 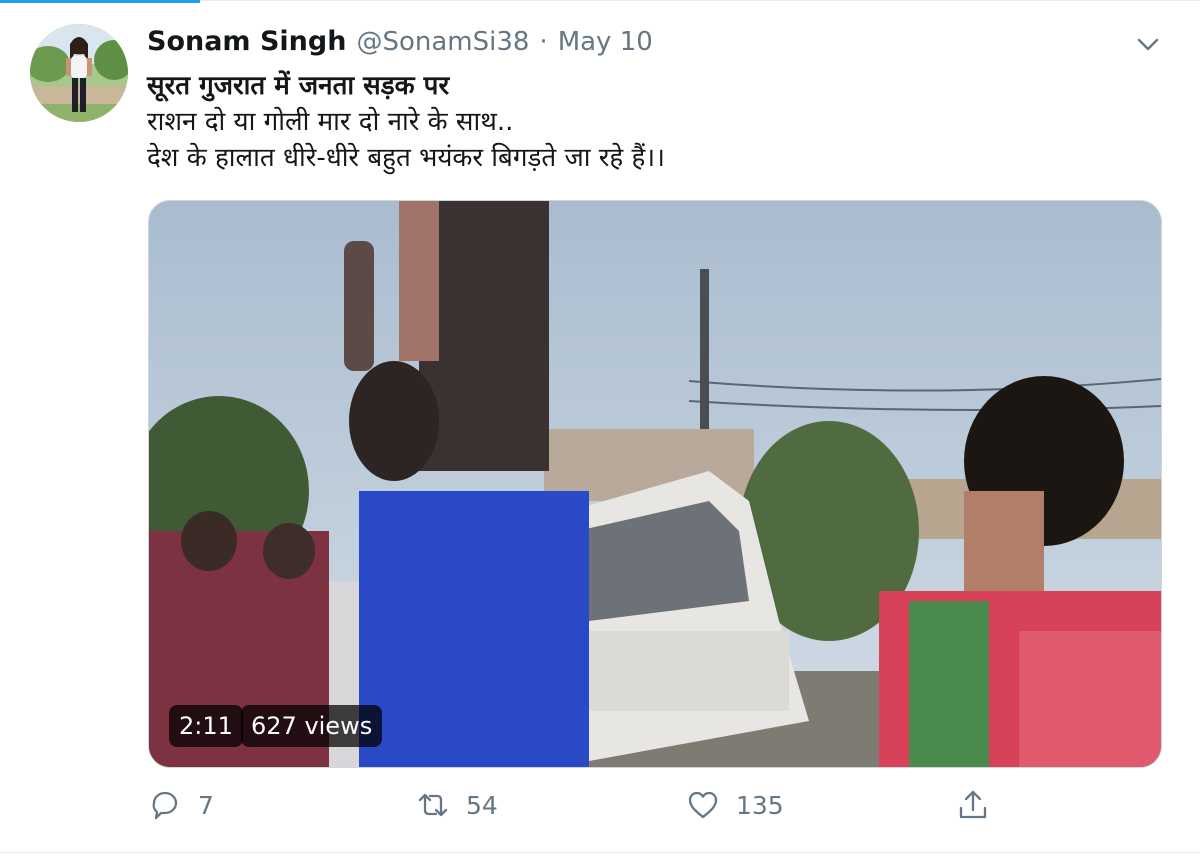 I want to click on author-display-name: Sonam Singh, so click(x=246, y=41).